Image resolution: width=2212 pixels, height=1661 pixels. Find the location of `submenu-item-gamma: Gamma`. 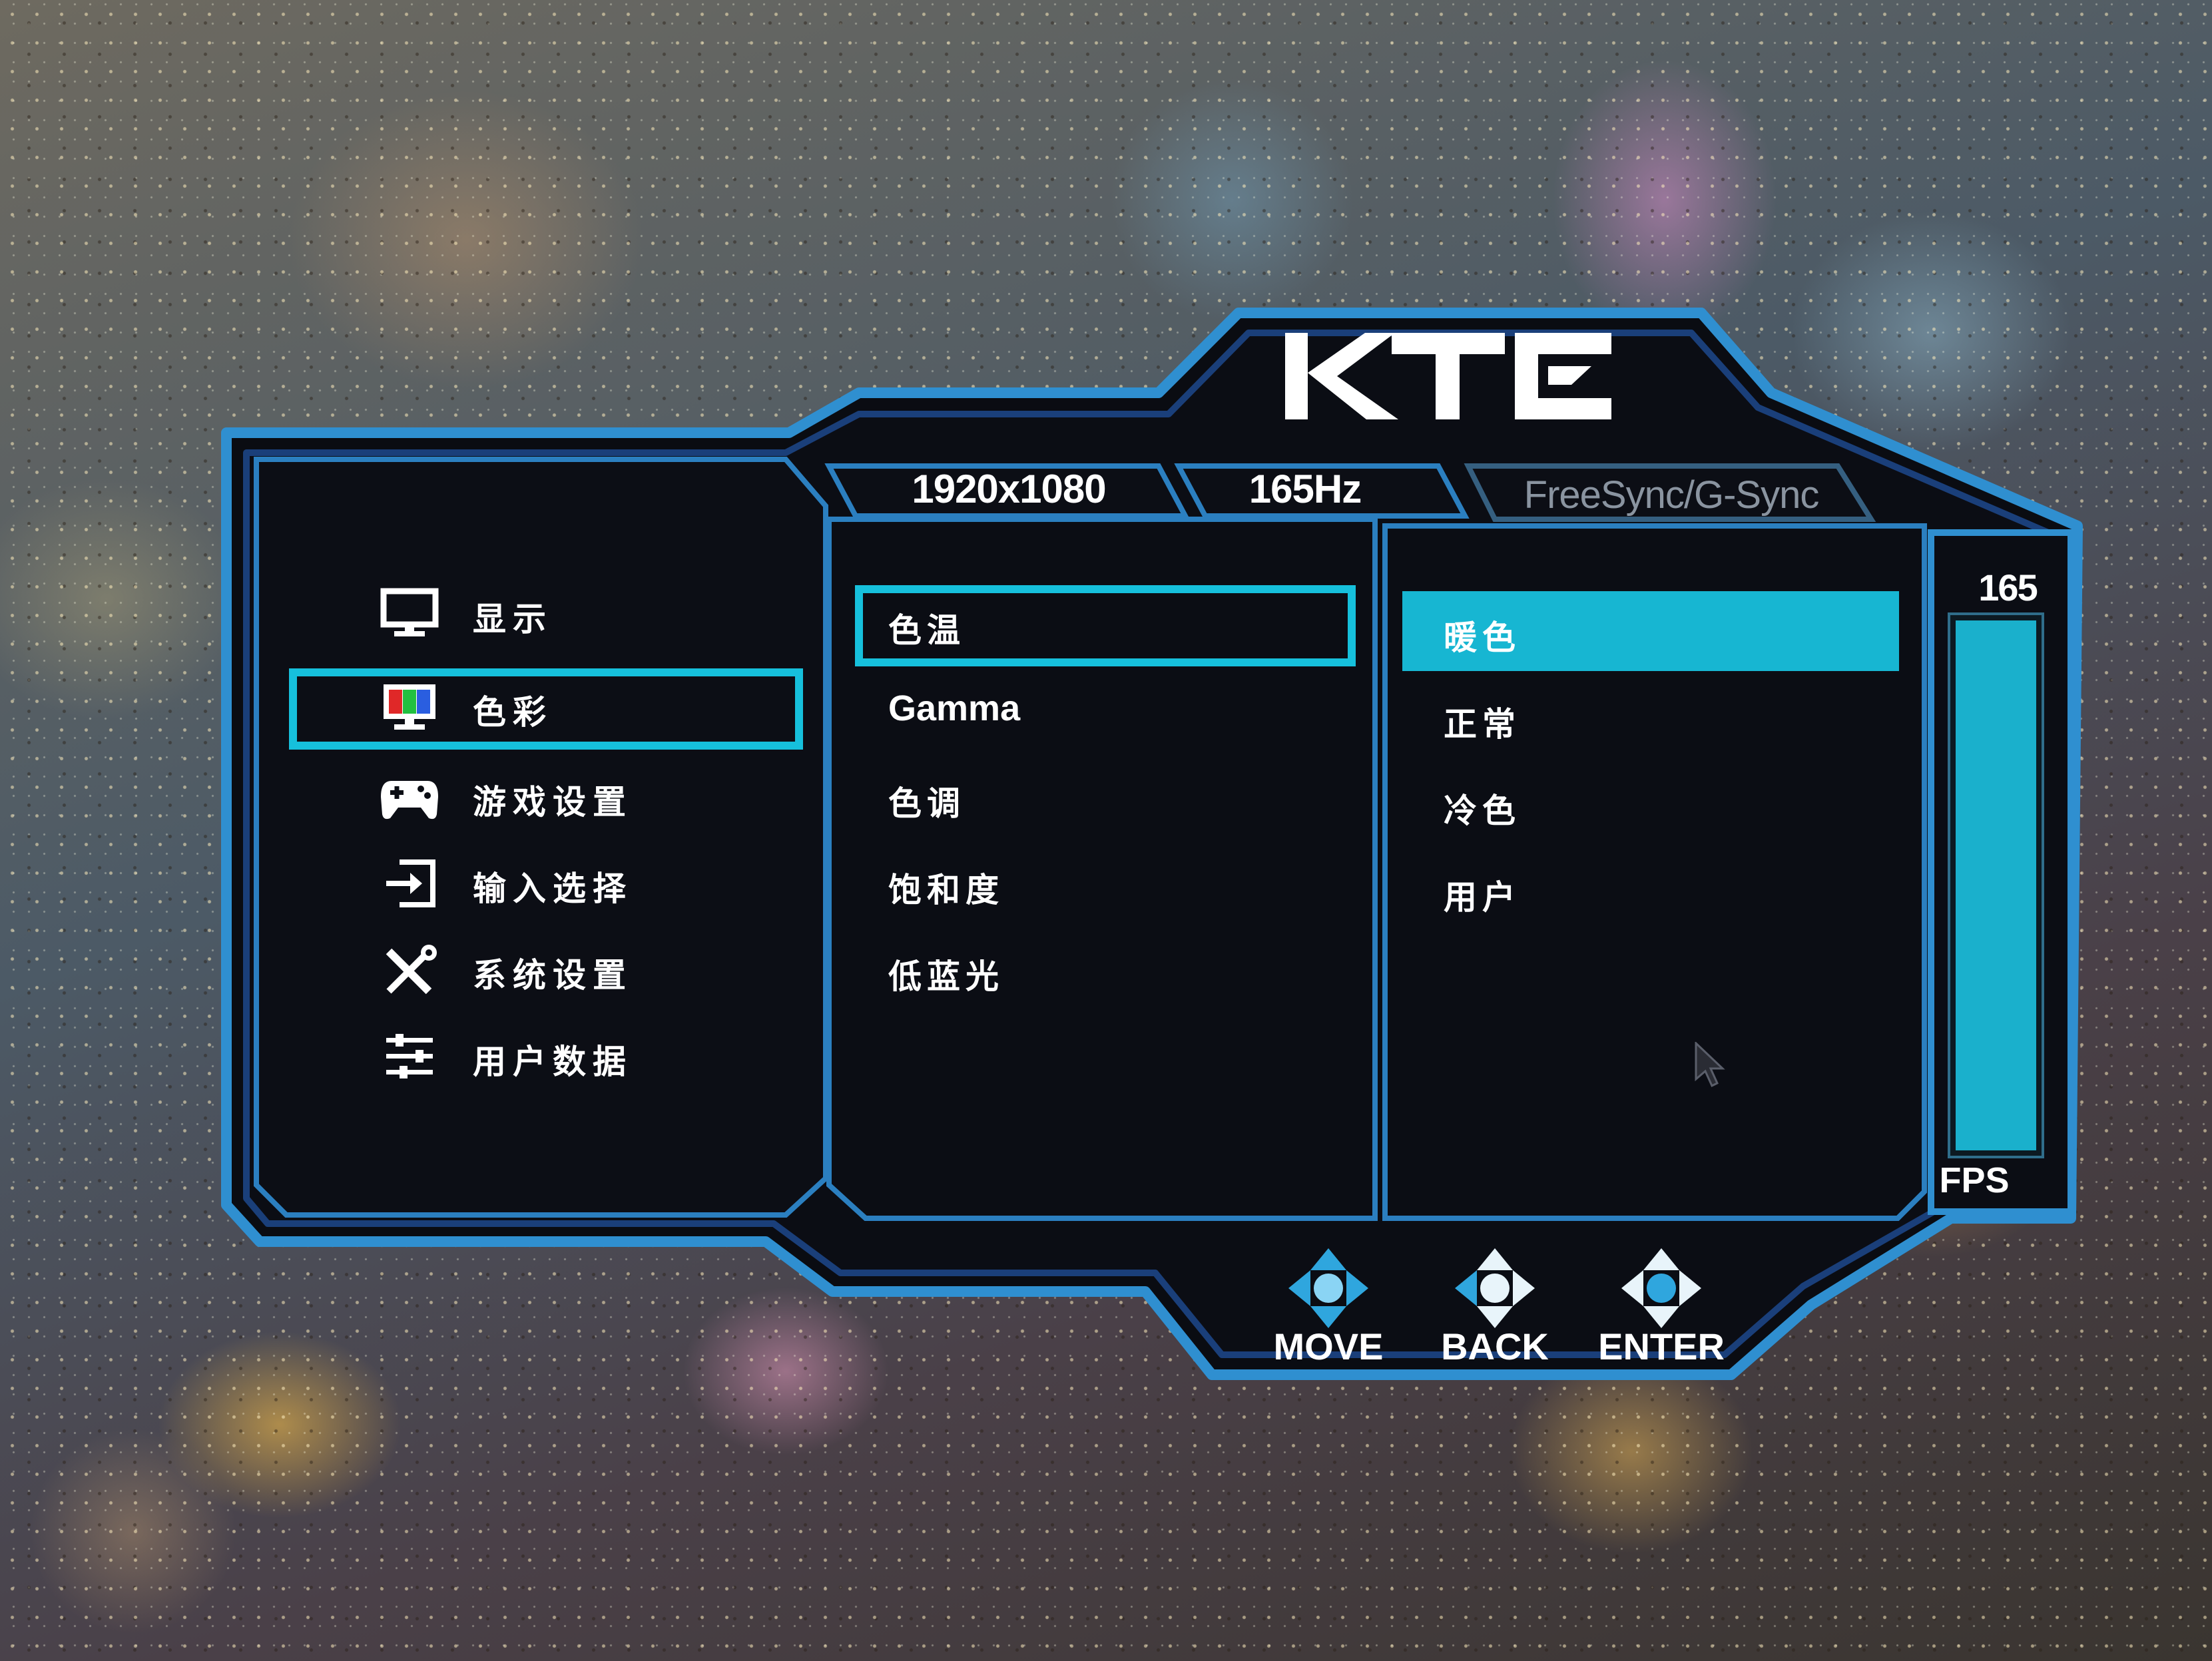

submenu-item-gamma: Gamma is located at coordinates (1105, 712).